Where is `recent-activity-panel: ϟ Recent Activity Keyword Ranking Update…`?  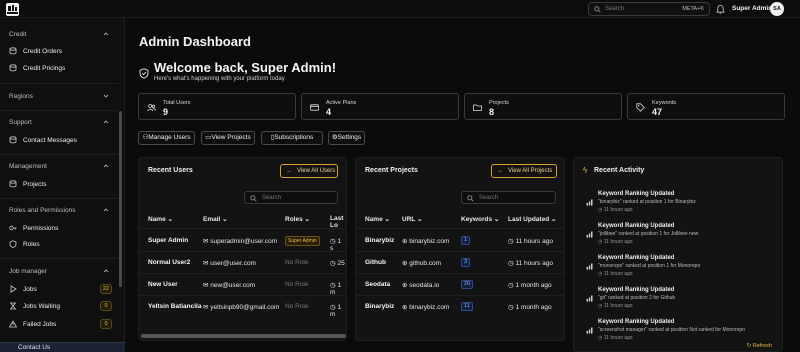 recent-activity-panel: ϟ Recent Activity Keyword Ranking Update… is located at coordinates (678, 254).